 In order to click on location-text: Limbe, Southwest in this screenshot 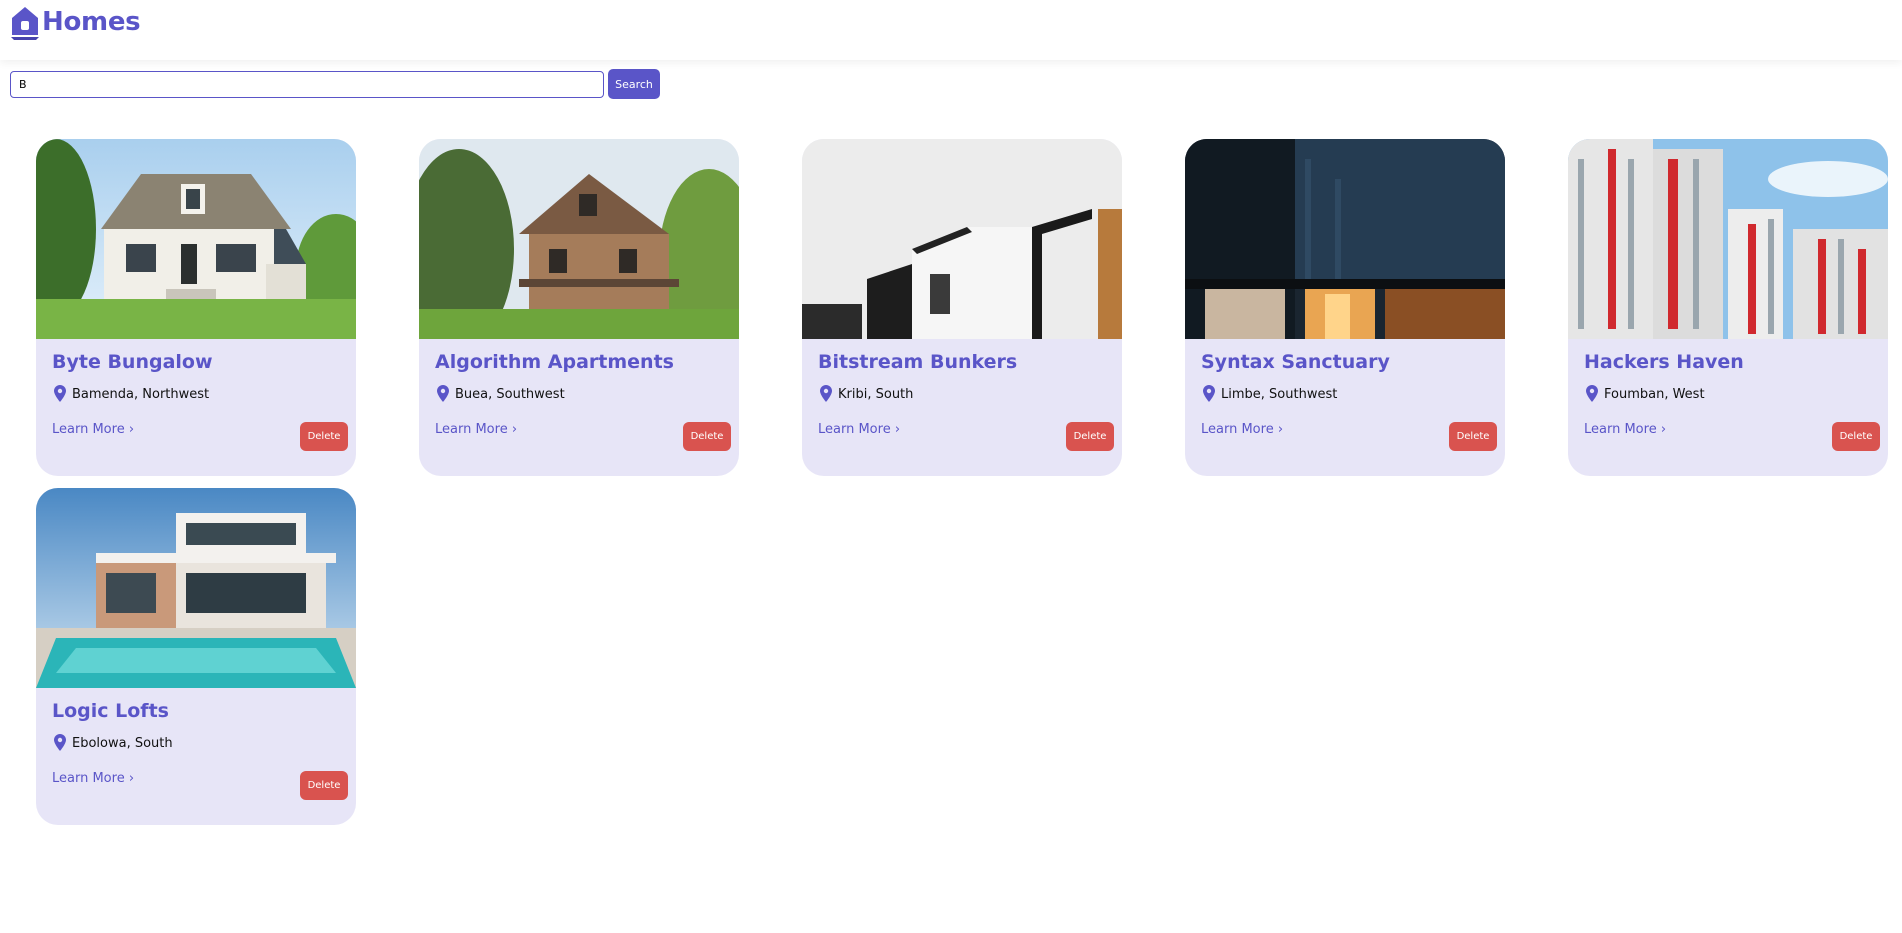, I will do `click(1279, 394)`.